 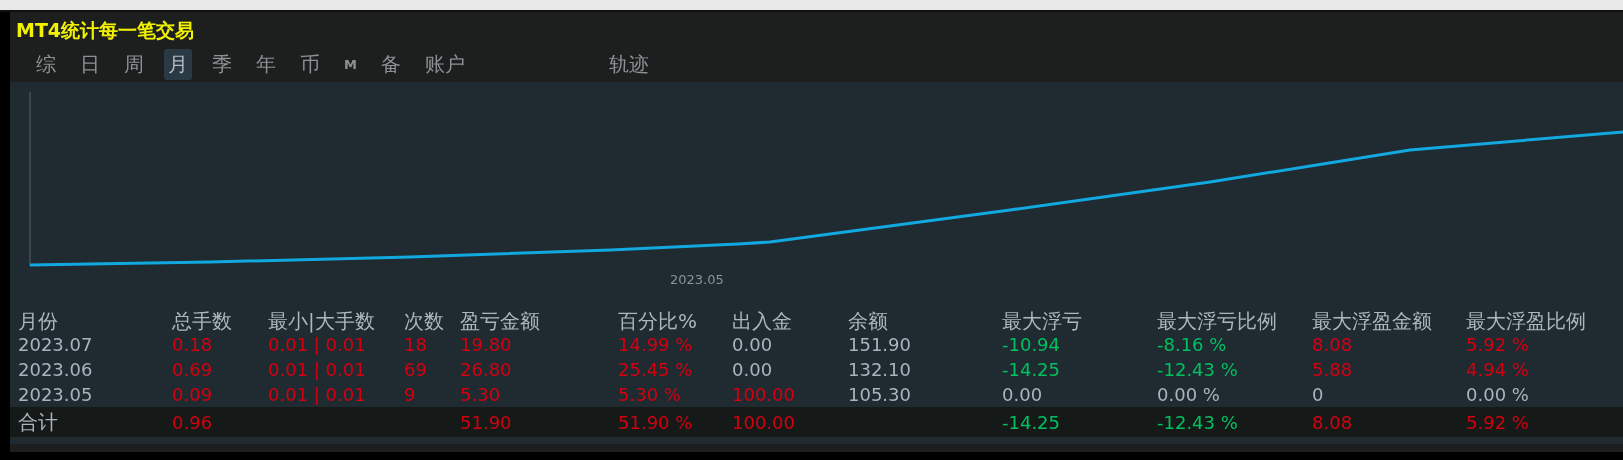 I want to click on table-cell-text: 151.90, so click(x=880, y=344).